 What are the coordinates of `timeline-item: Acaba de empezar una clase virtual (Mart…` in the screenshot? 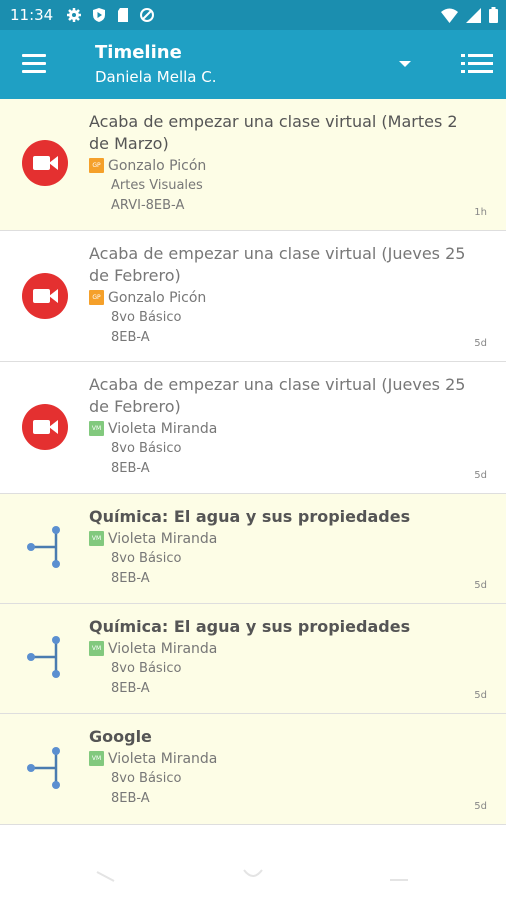 It's located at (253, 165).